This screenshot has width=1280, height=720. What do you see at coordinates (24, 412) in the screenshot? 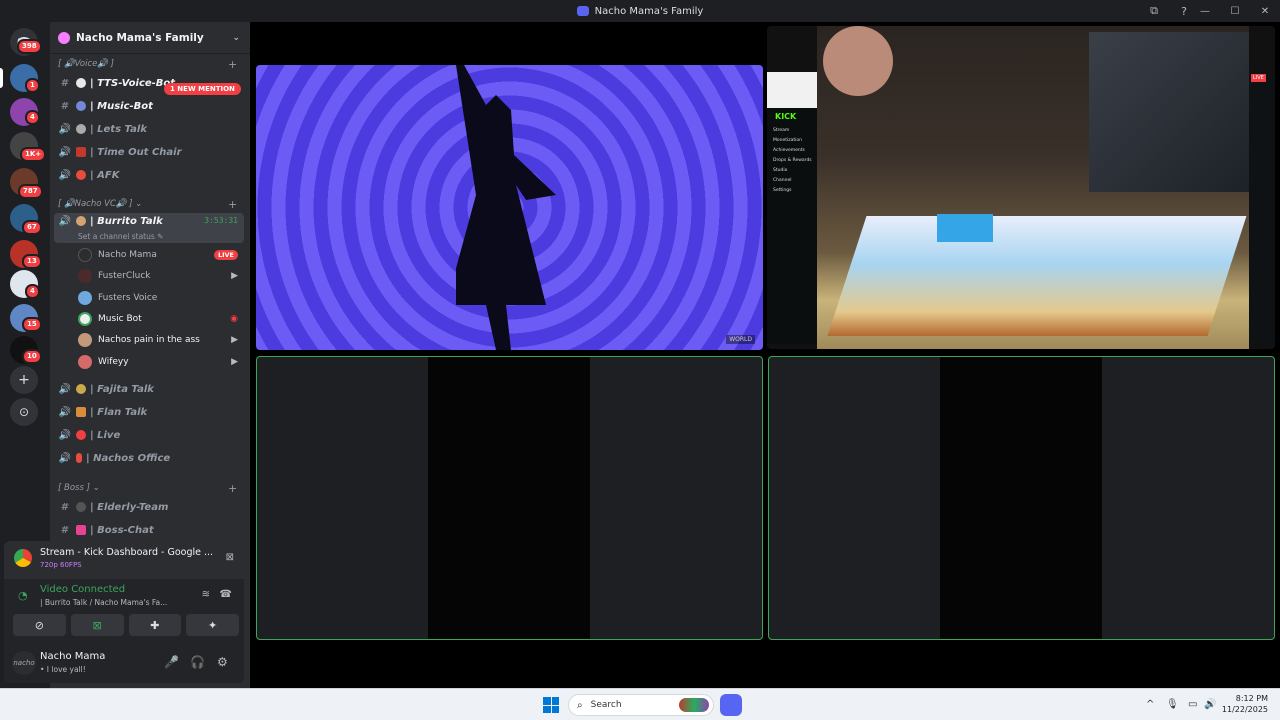
I see `explore-icon: ⊙` at bounding box center [24, 412].